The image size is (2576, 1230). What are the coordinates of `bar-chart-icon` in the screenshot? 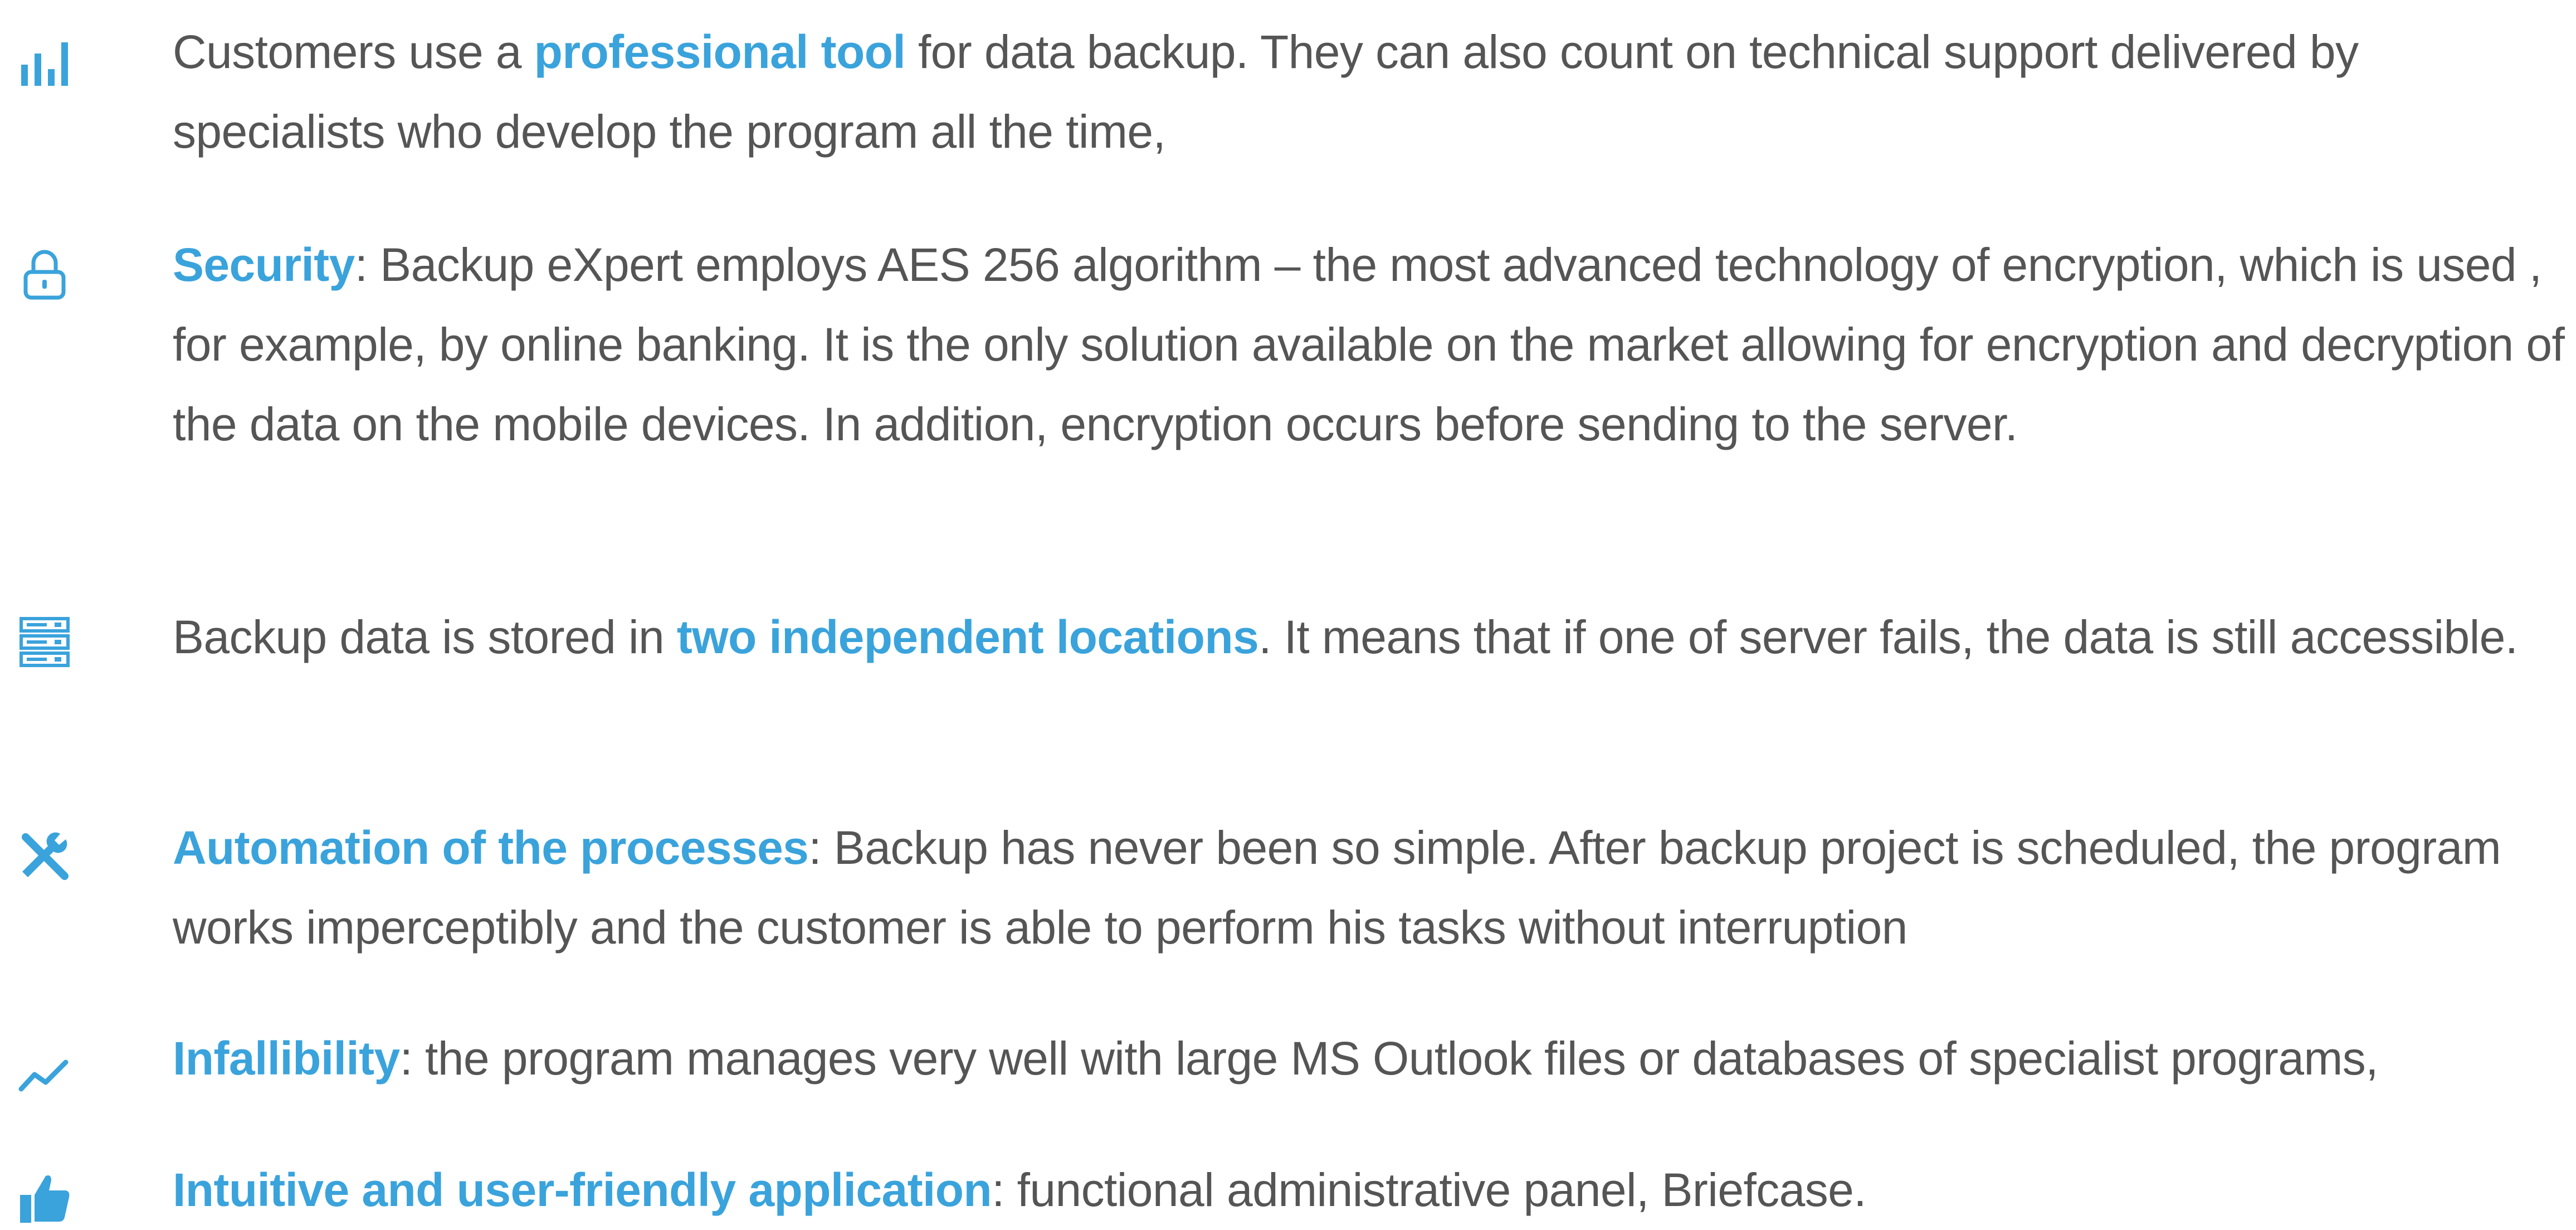 It's located at (44, 63).